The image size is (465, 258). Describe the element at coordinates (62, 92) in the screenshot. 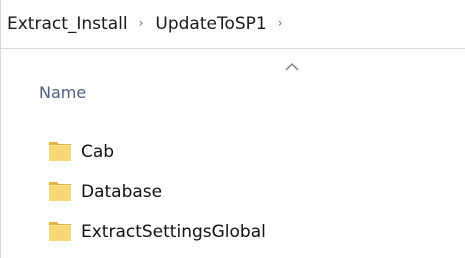

I see `name-column-header: Name` at that location.